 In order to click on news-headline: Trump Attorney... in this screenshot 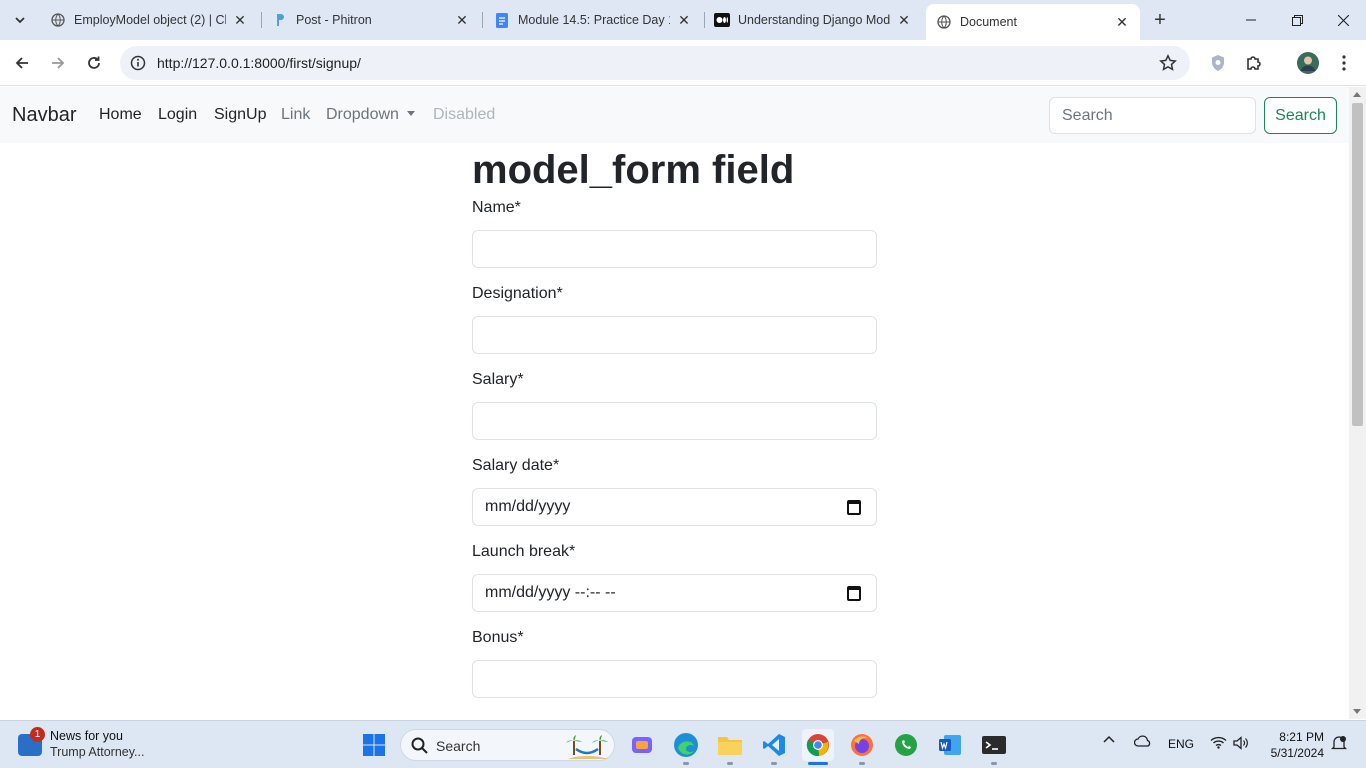, I will do `click(97, 752)`.